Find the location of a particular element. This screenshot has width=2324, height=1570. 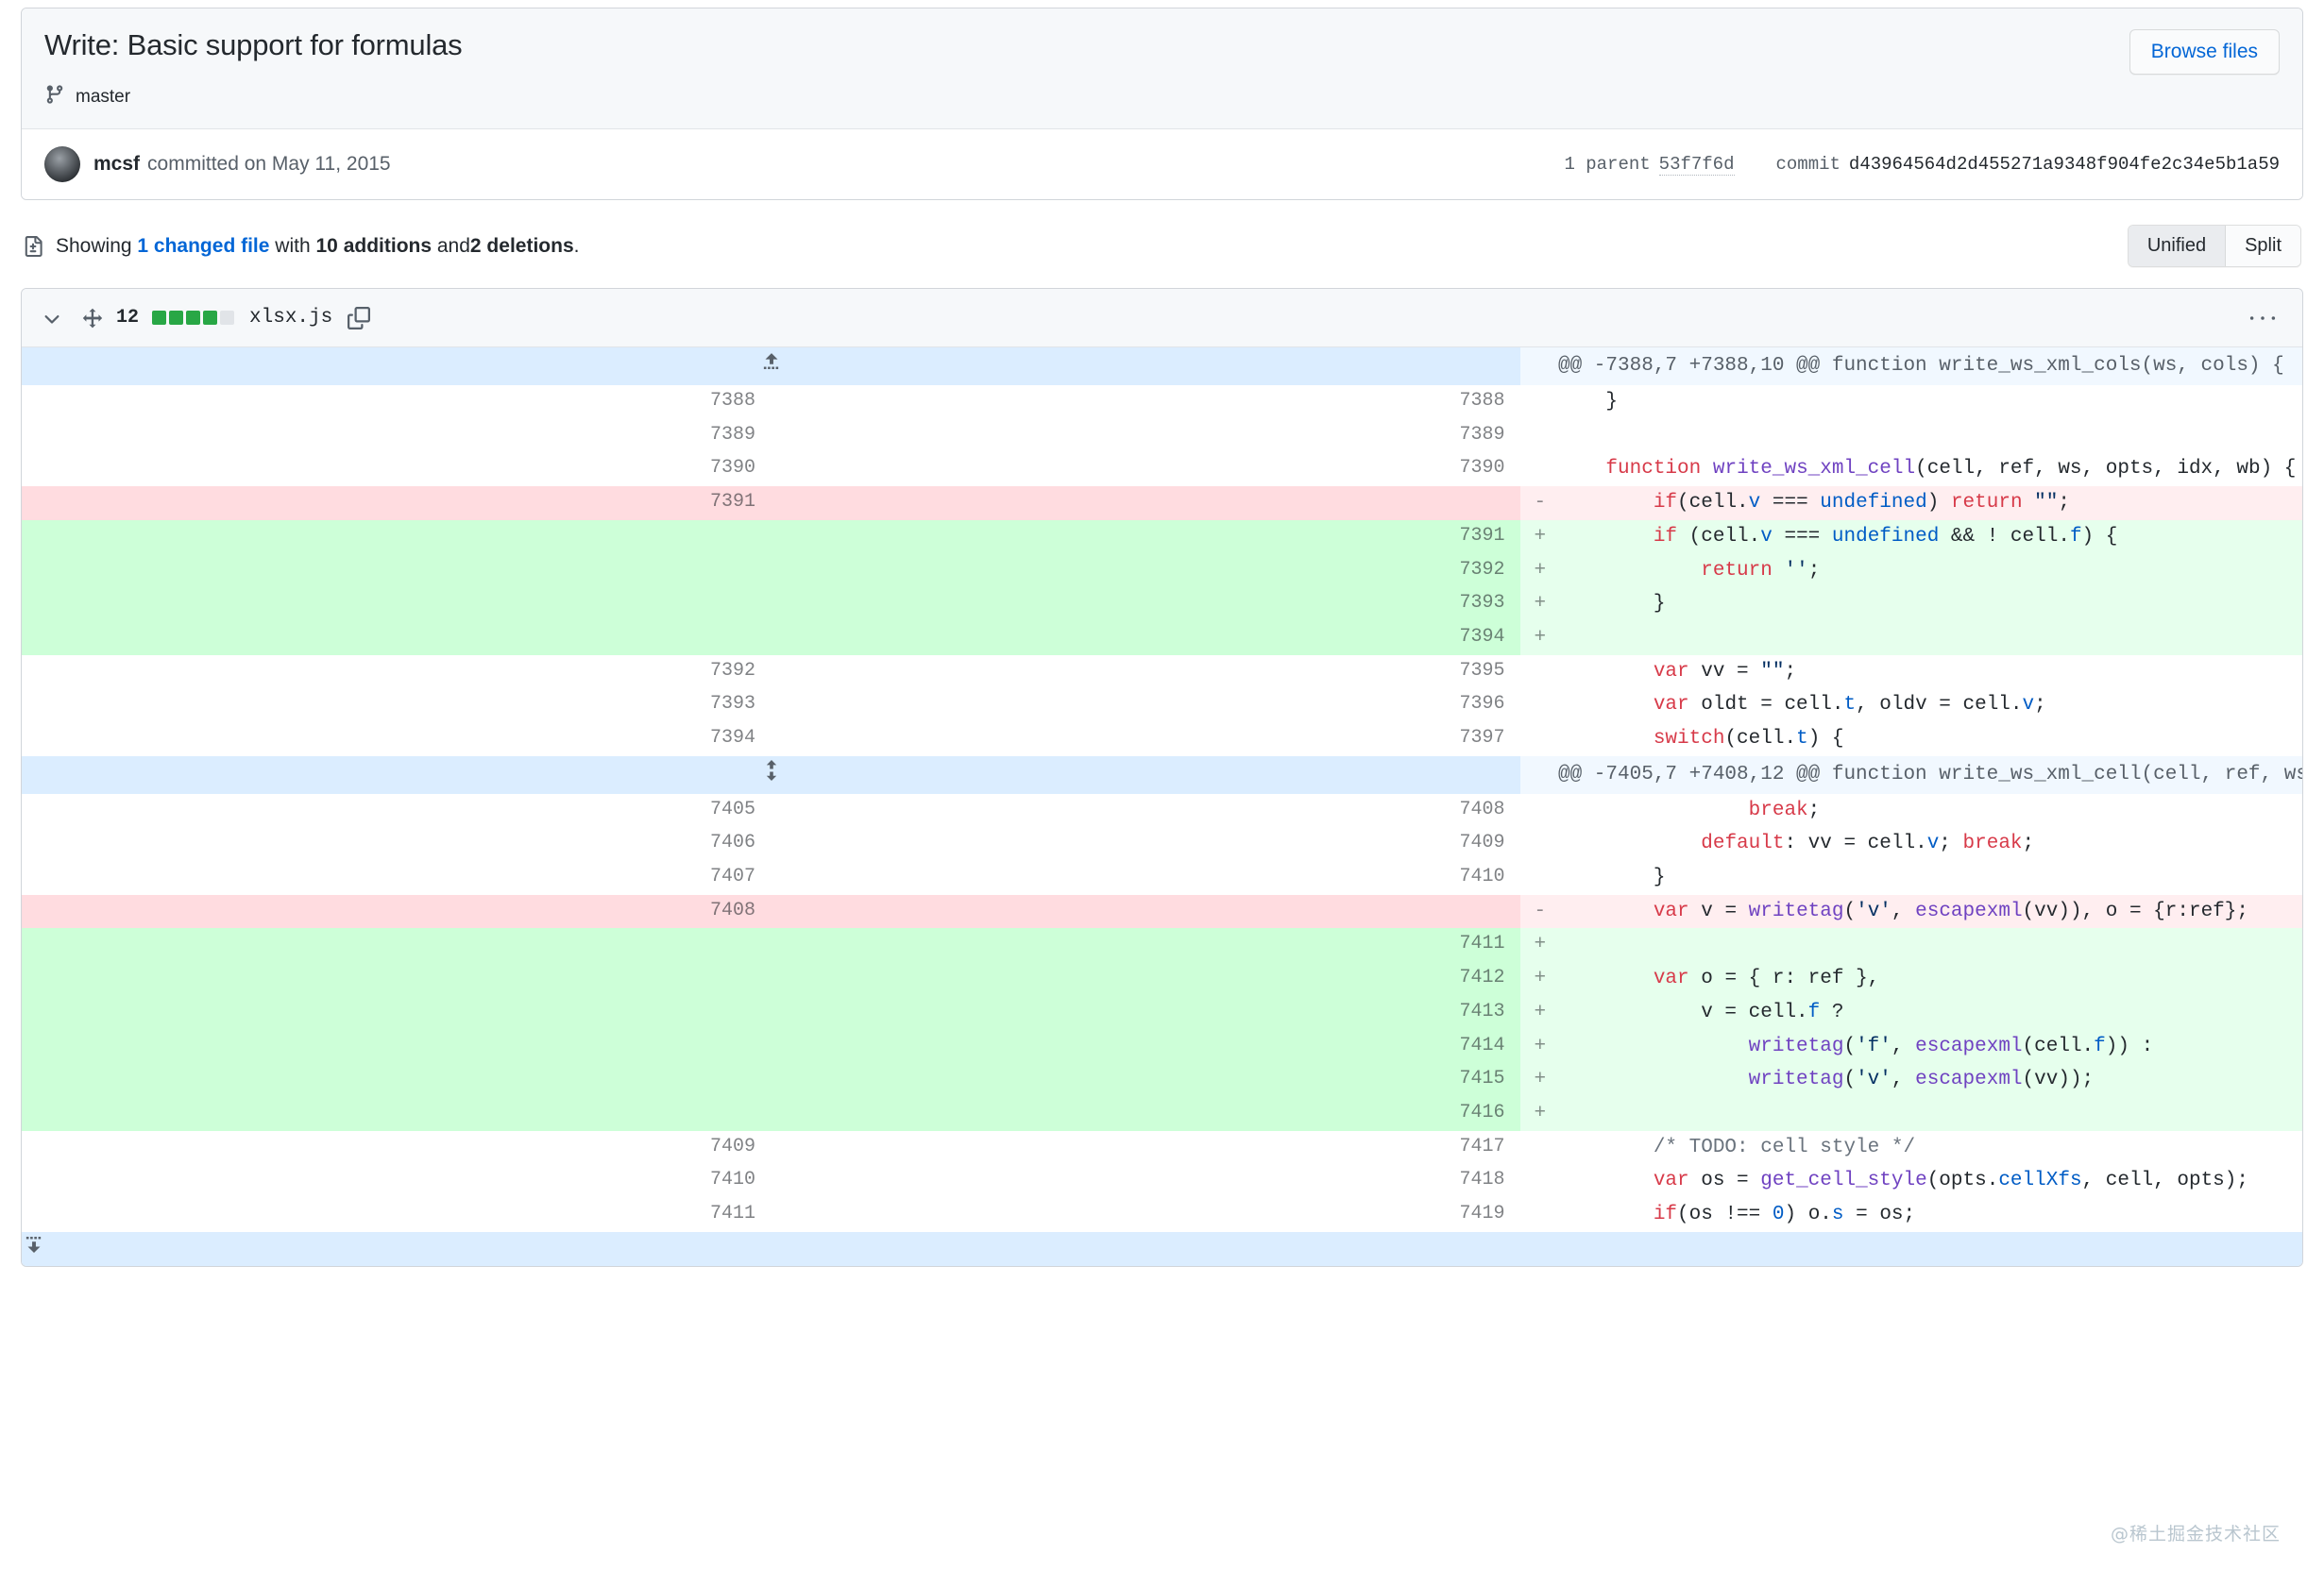

line-number-new: 7392 is located at coordinates (1145, 571).